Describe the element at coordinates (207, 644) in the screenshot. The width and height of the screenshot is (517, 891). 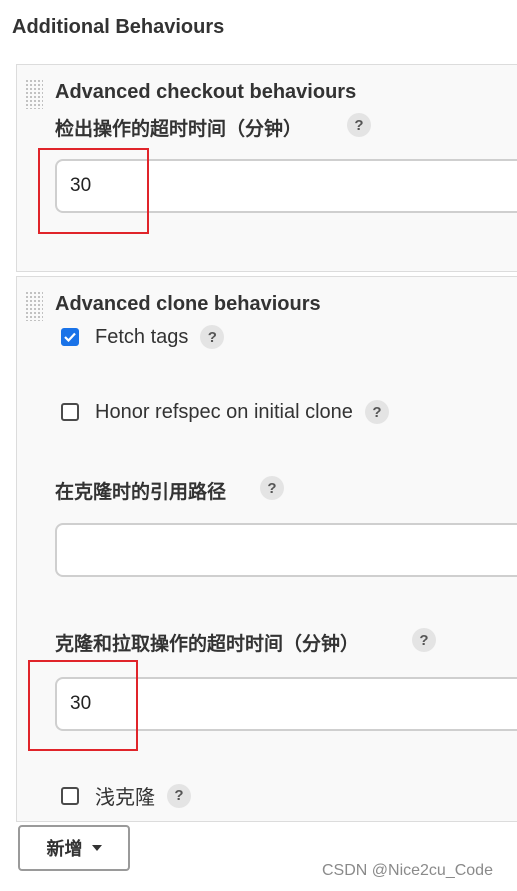
I see `clone-timeout-label: 克隆和拉取操作的超时时间（分钟）` at that location.